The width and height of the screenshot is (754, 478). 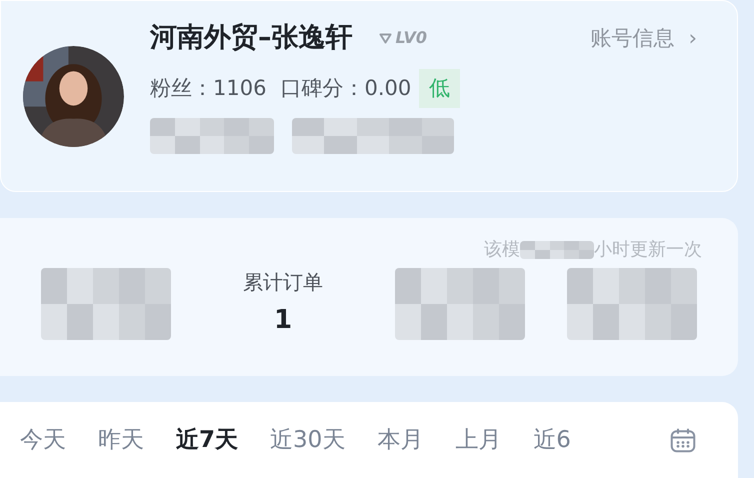 What do you see at coordinates (283, 320) in the screenshot?
I see `stat-value: 1` at bounding box center [283, 320].